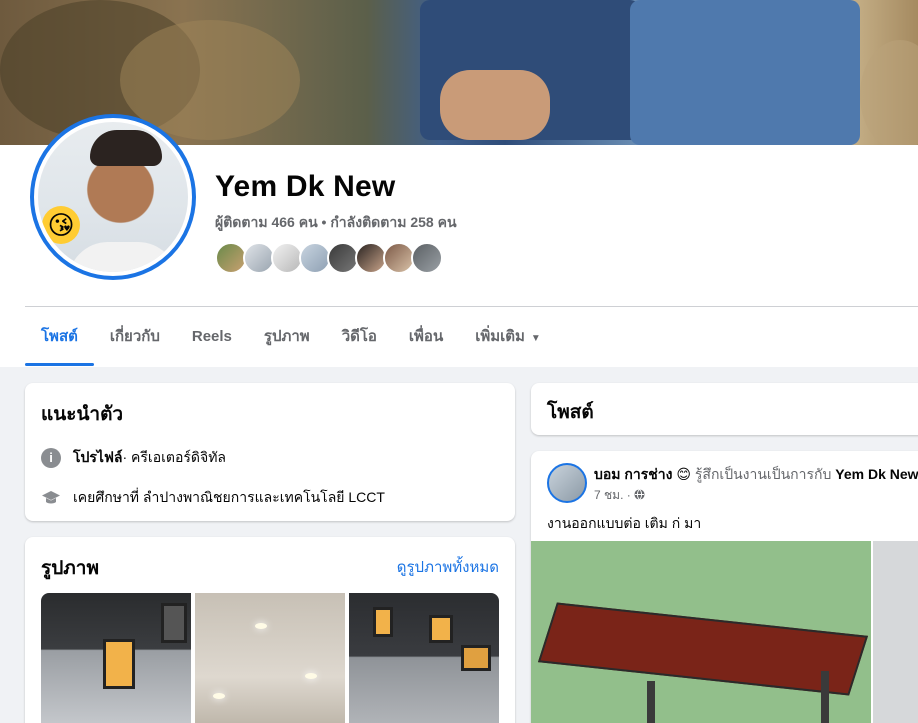 This screenshot has width=918, height=723. What do you see at coordinates (508, 342) in the screenshot?
I see `tab-more: เพิ่มเติม ▼` at bounding box center [508, 342].